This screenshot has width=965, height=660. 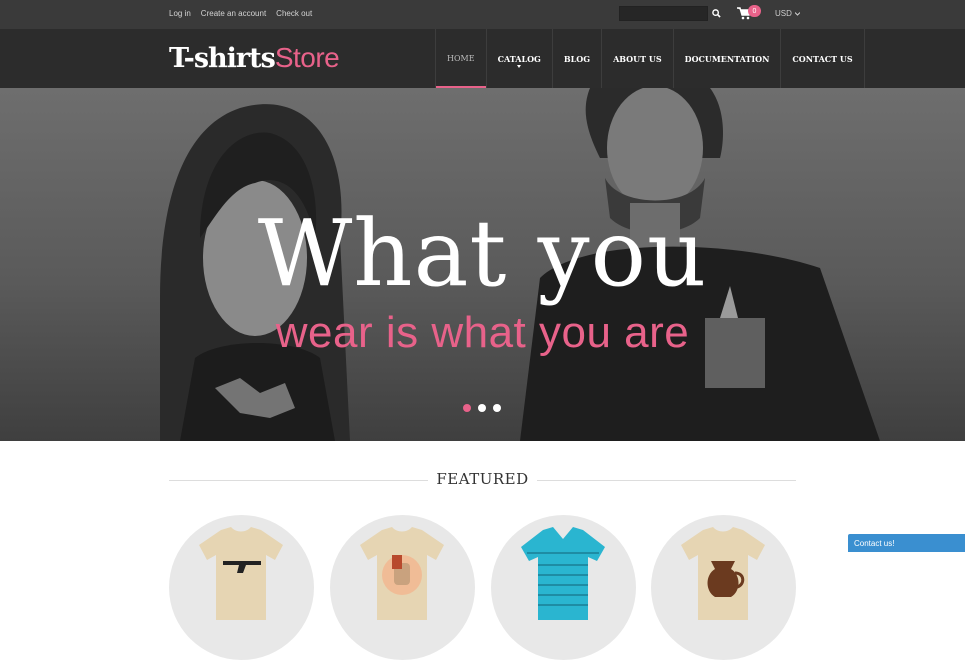 What do you see at coordinates (307, 57) in the screenshot?
I see `logo-light-text: Store` at bounding box center [307, 57].